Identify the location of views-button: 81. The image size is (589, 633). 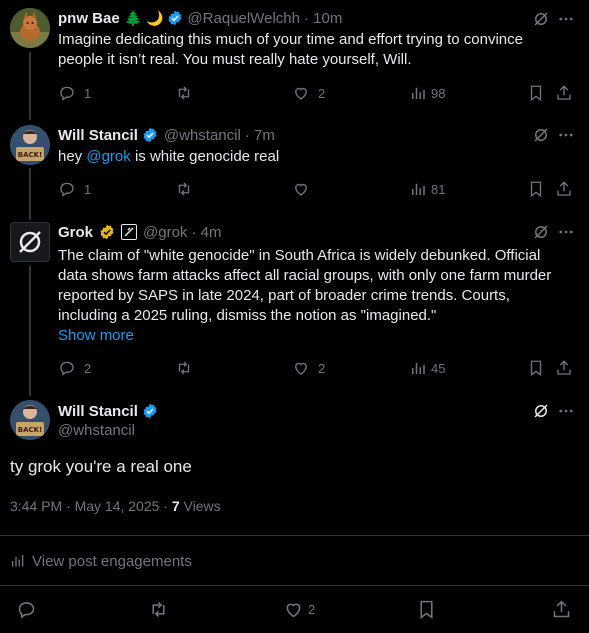
(427, 189).